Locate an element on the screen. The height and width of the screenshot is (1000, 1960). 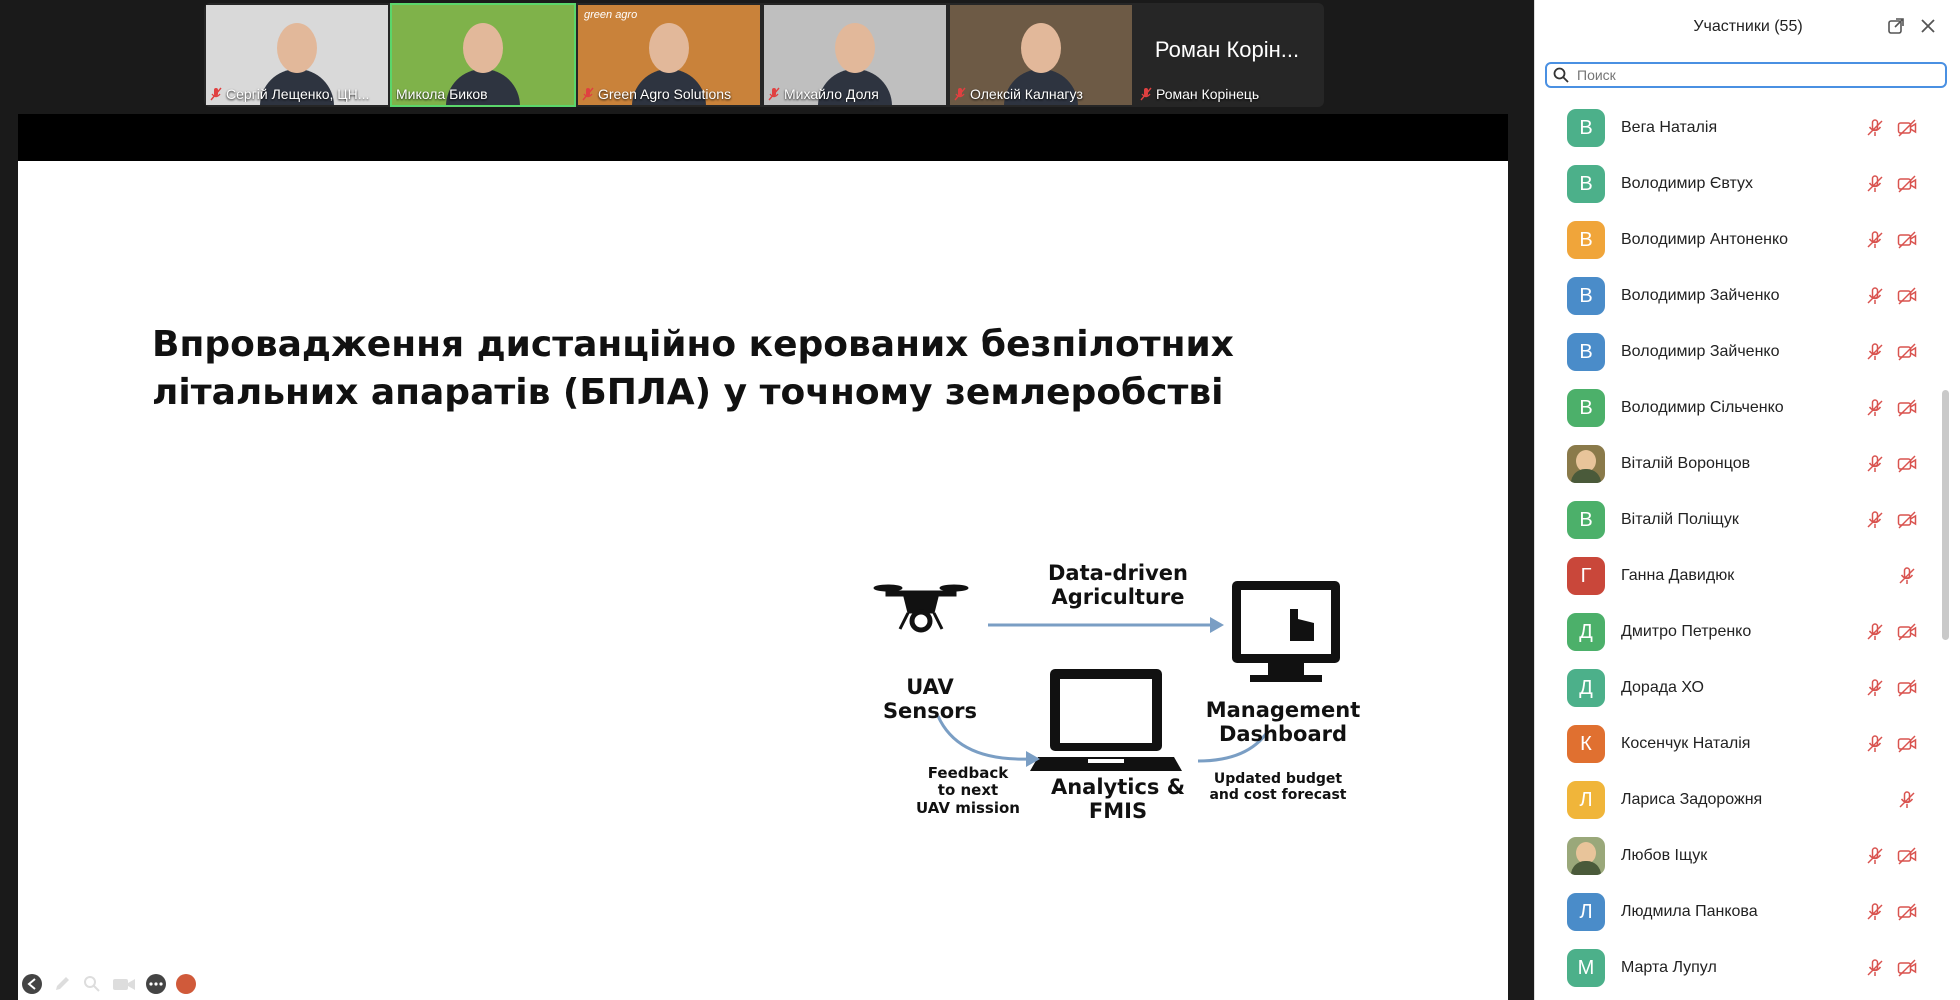
participant-name: Лариса Задорожня is located at coordinates (1692, 799).